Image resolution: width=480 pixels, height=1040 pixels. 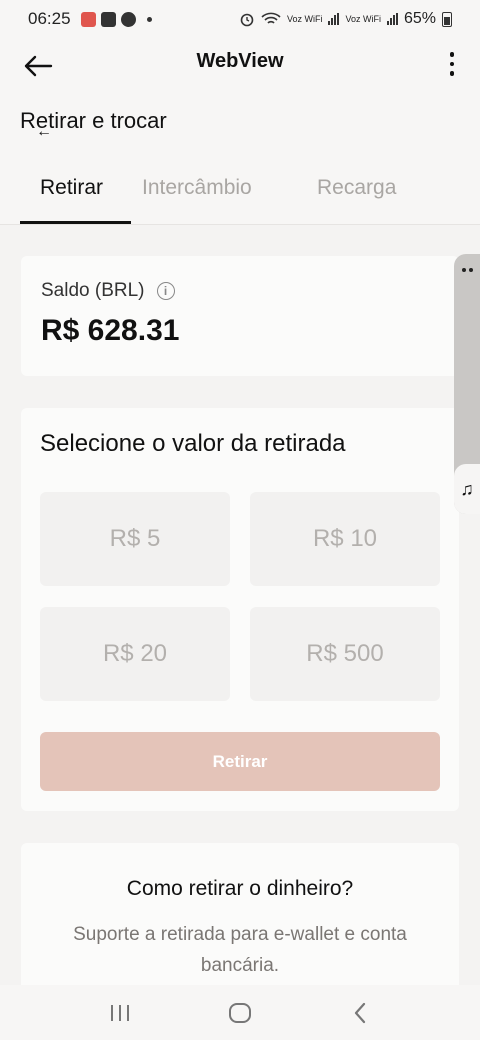 What do you see at coordinates (419, 18) in the screenshot?
I see `battery-percent: 65%` at bounding box center [419, 18].